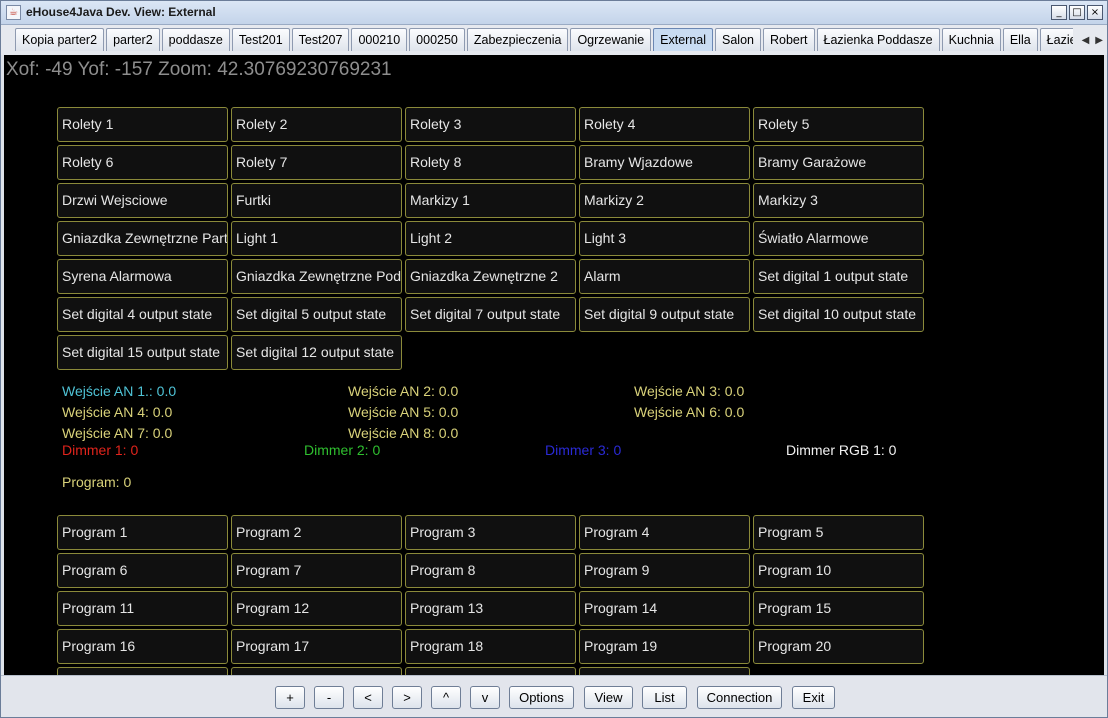  What do you see at coordinates (971, 39) in the screenshot?
I see `tab-13: Kuchnia` at bounding box center [971, 39].